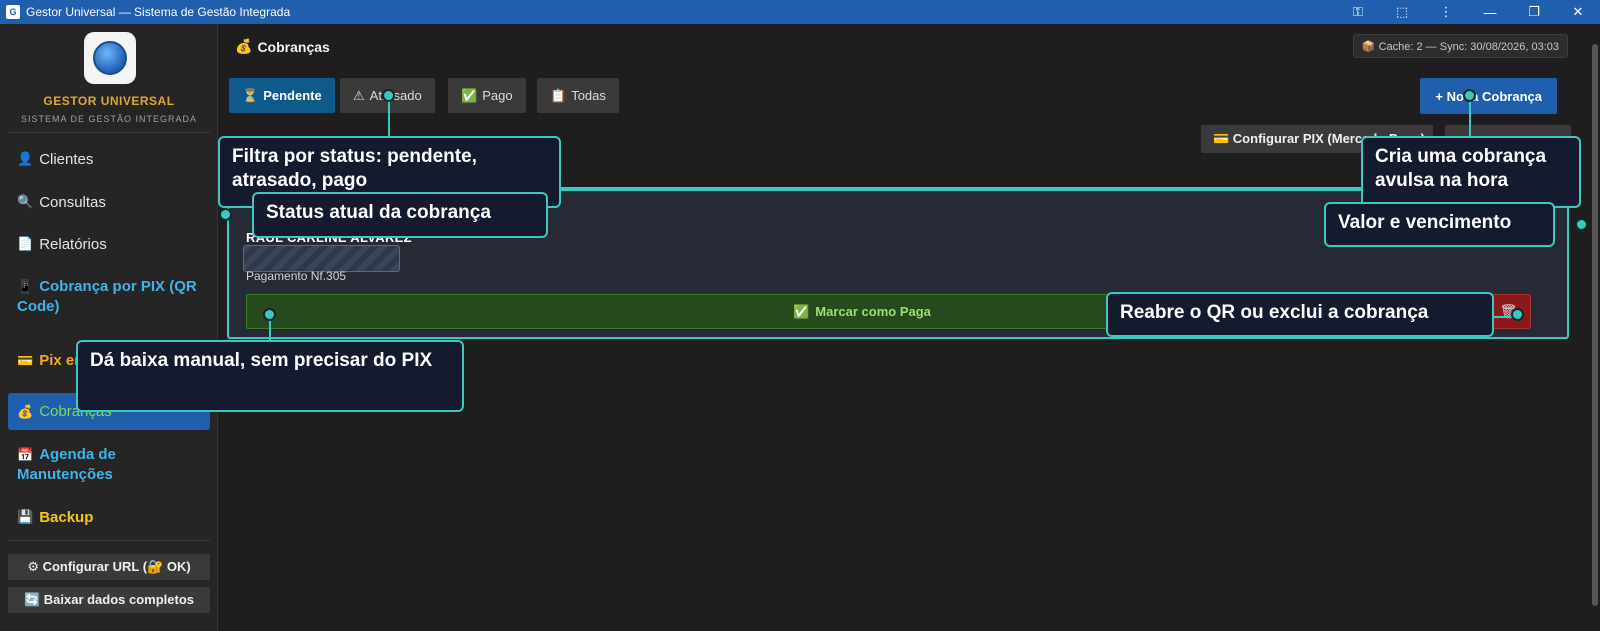 The image size is (1600, 631). Describe the element at coordinates (109, 244) in the screenshot. I see `sidebar-item-relatorios: 📄 Relatórios` at that location.